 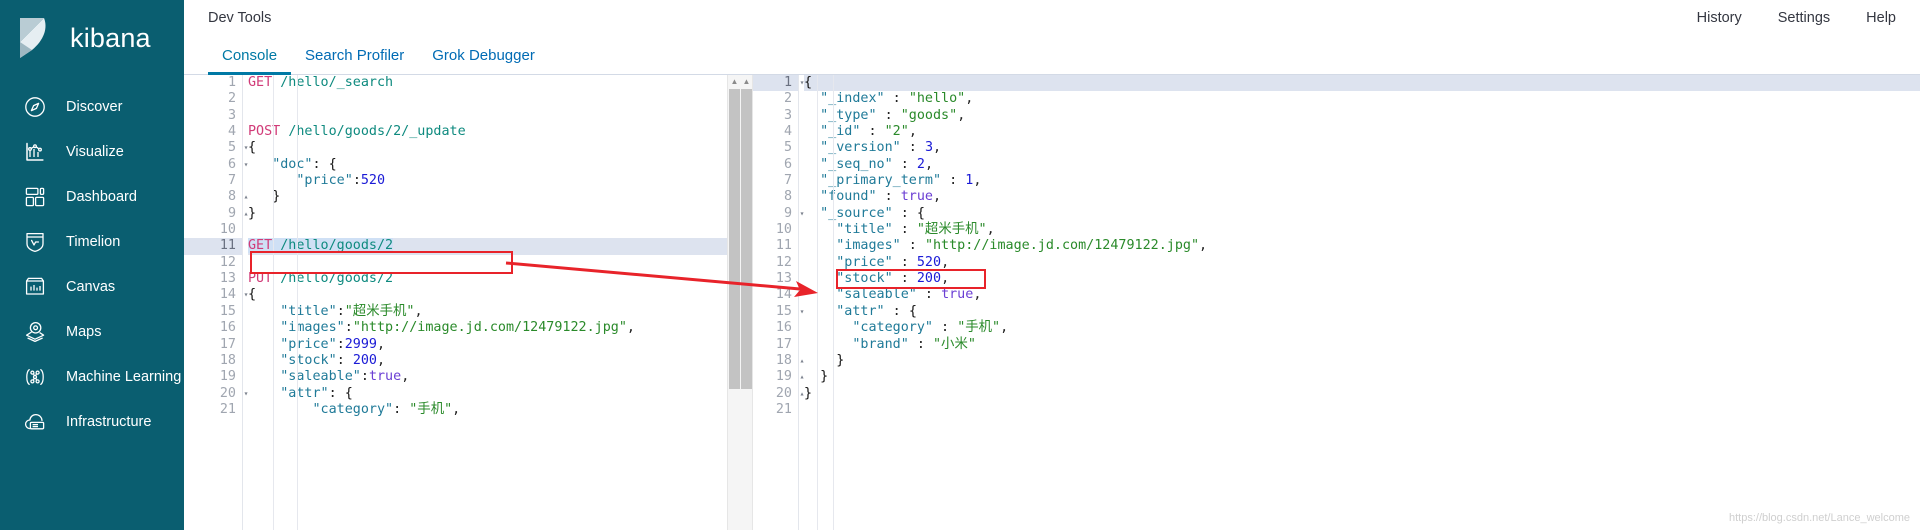 I want to click on code-line: "attr": {, so click(x=494, y=394).